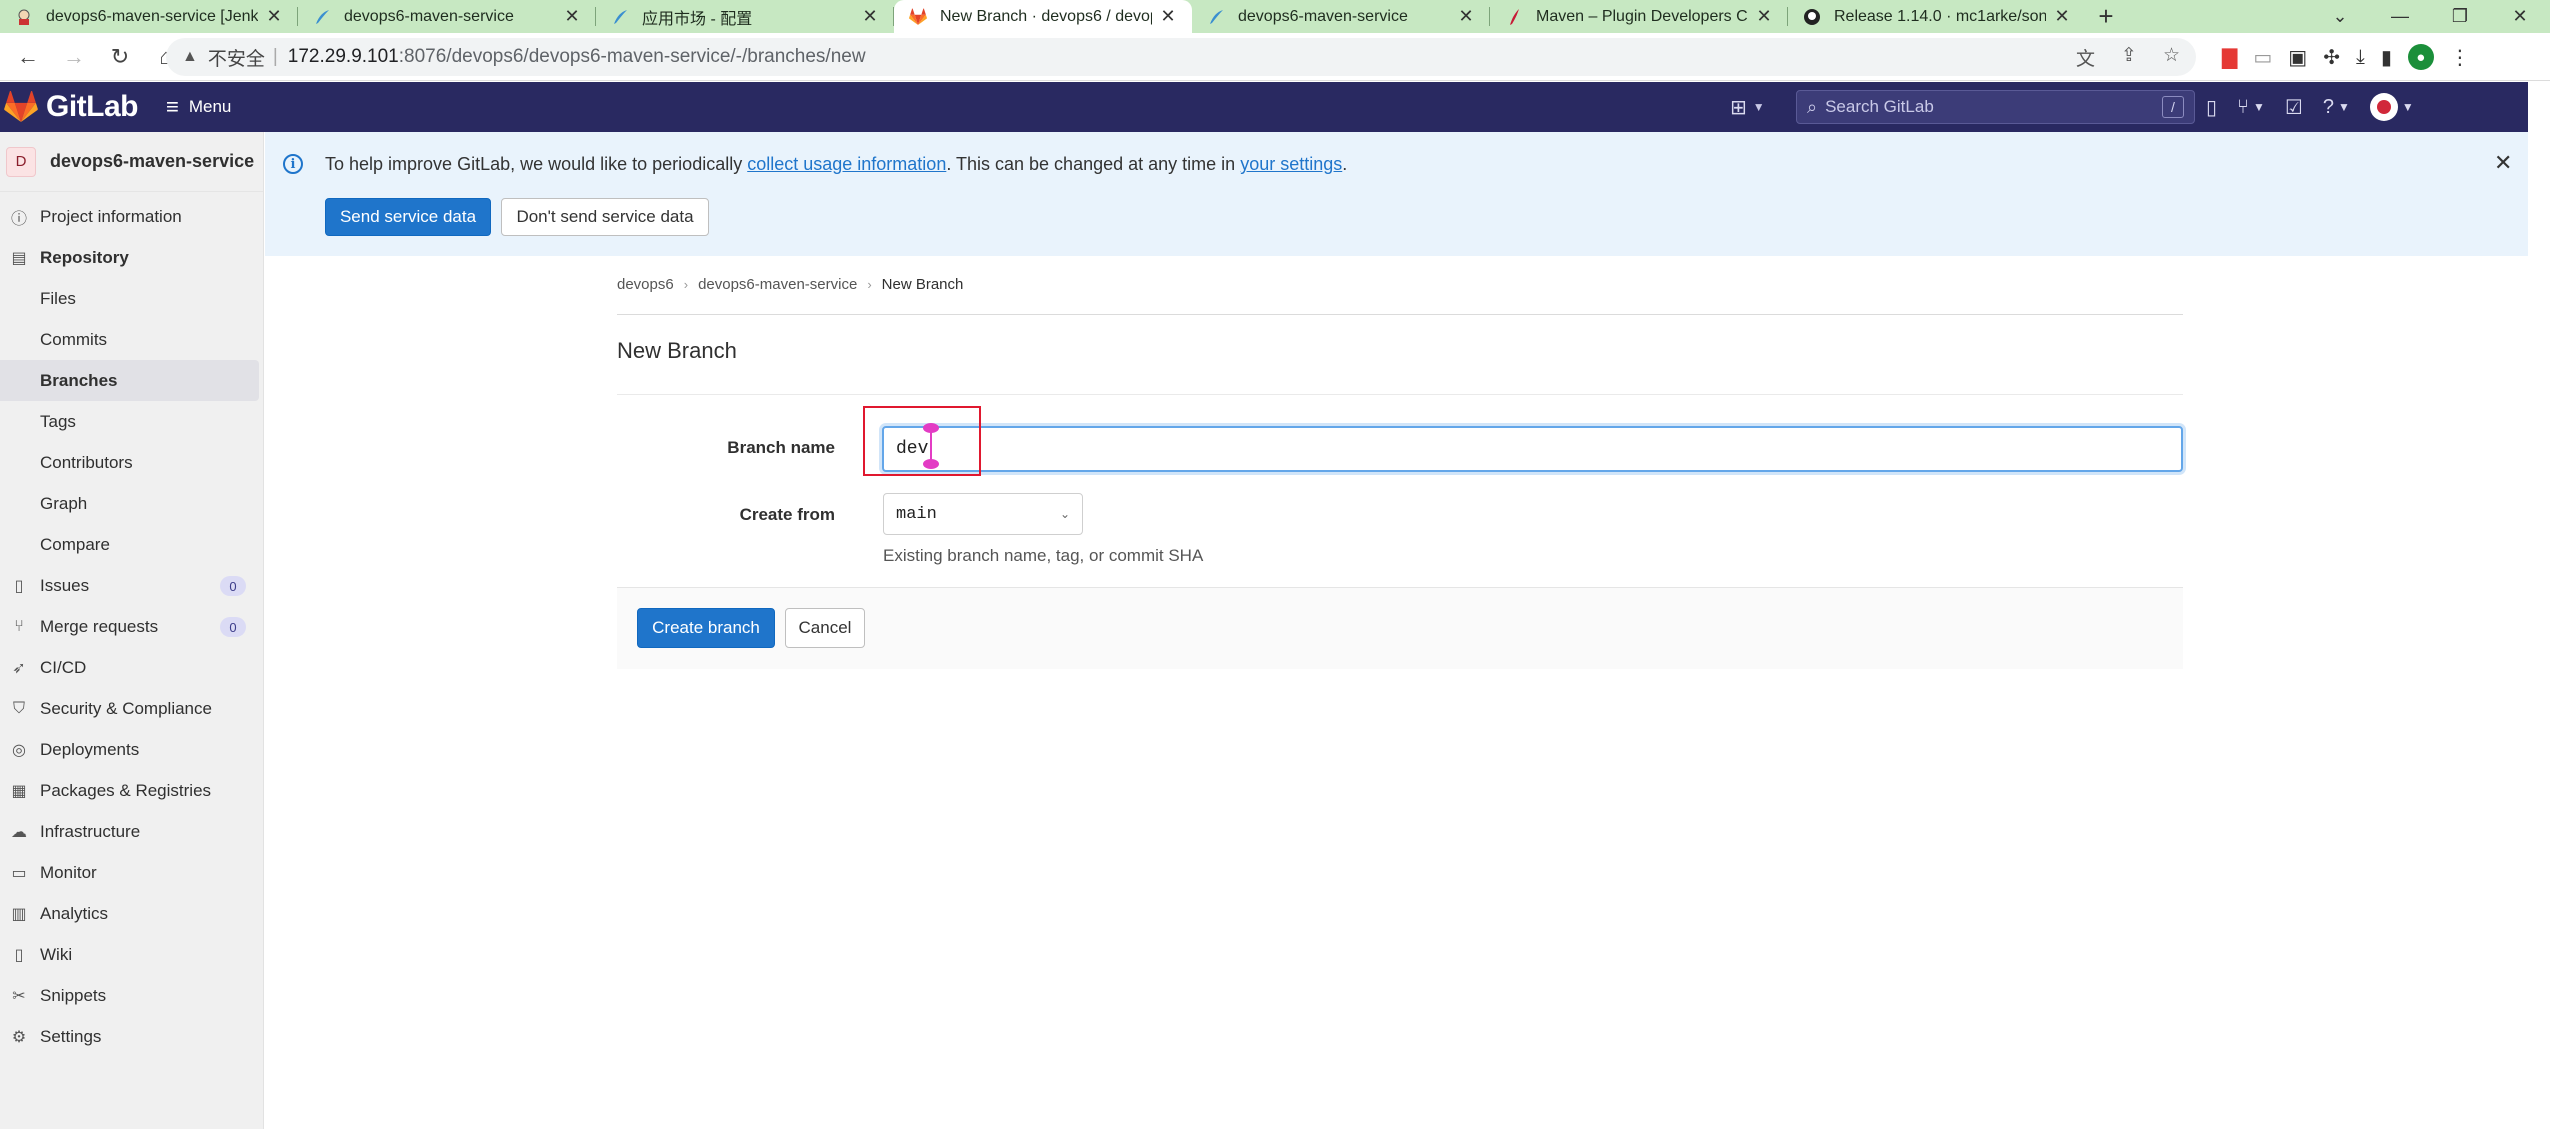 Image resolution: width=2550 pixels, height=1129 pixels. What do you see at coordinates (131, 995) in the screenshot?
I see `sidebar-item-snippets: ✂ Snippets` at bounding box center [131, 995].